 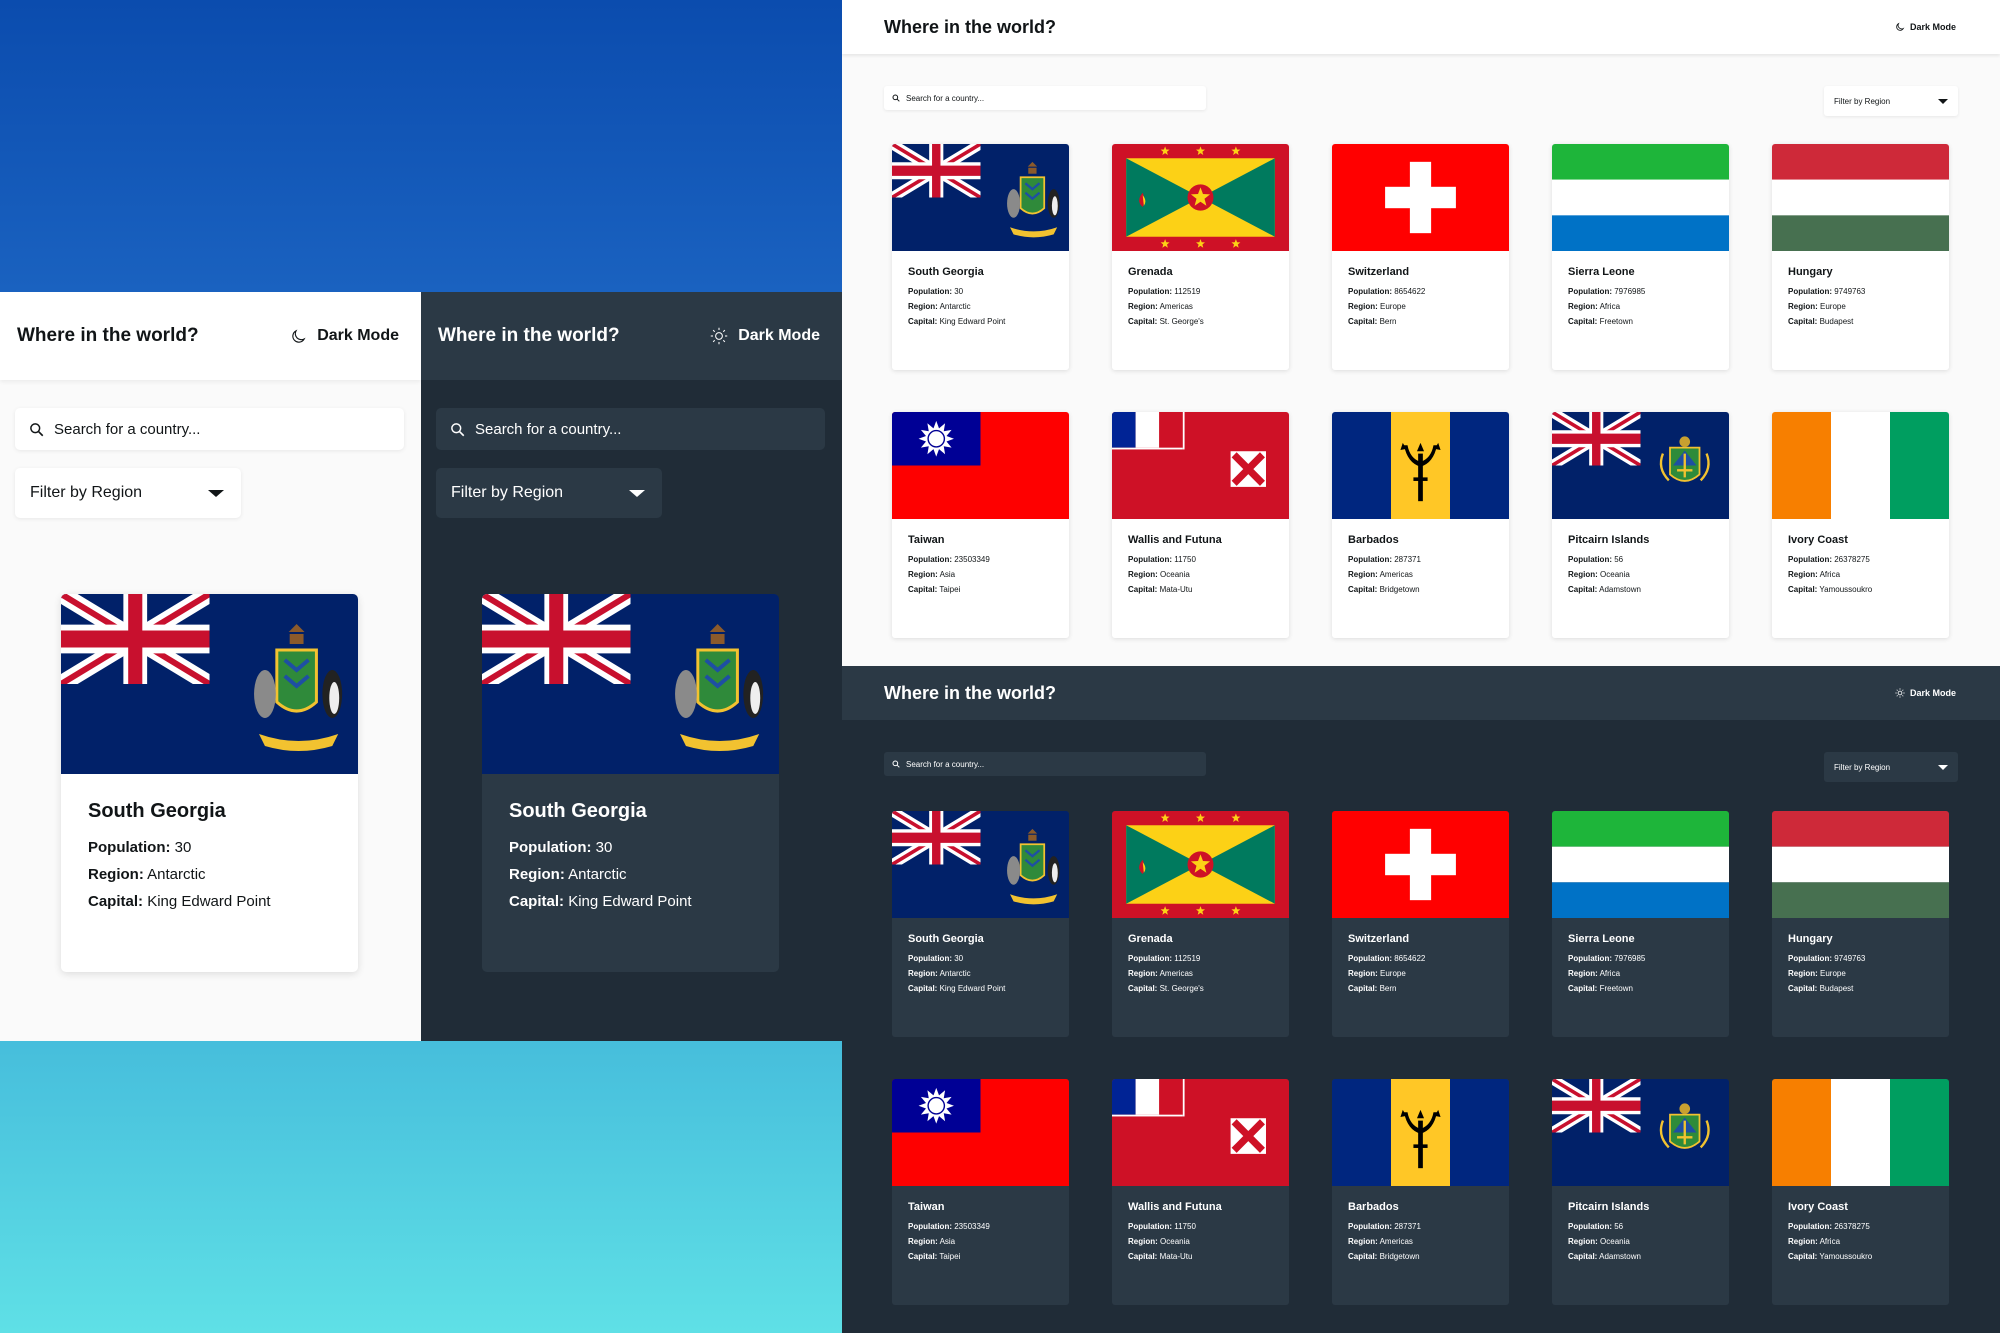 What do you see at coordinates (719, 336) in the screenshot?
I see `sun-icon` at bounding box center [719, 336].